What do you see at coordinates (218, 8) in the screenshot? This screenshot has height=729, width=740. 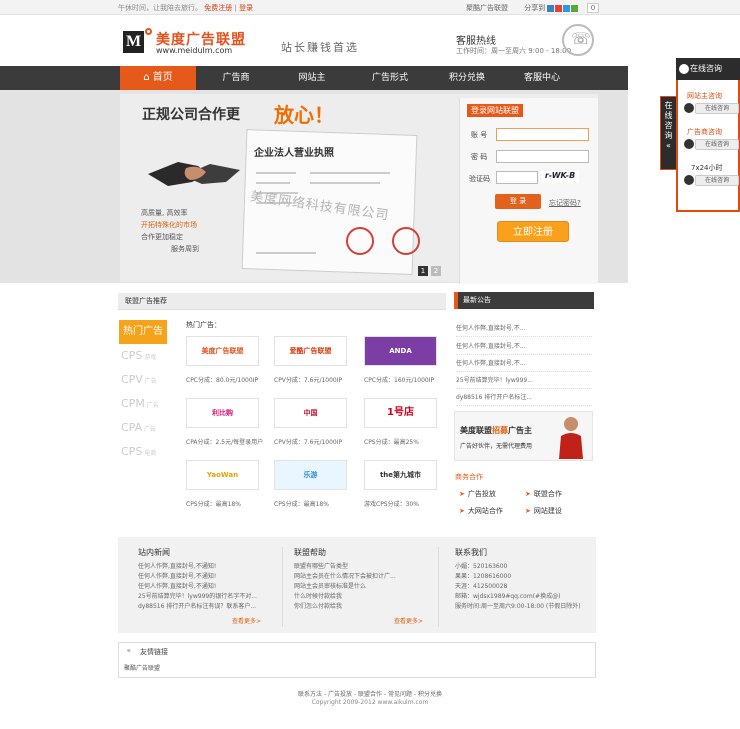 I see `register-link: 免费注册` at bounding box center [218, 8].